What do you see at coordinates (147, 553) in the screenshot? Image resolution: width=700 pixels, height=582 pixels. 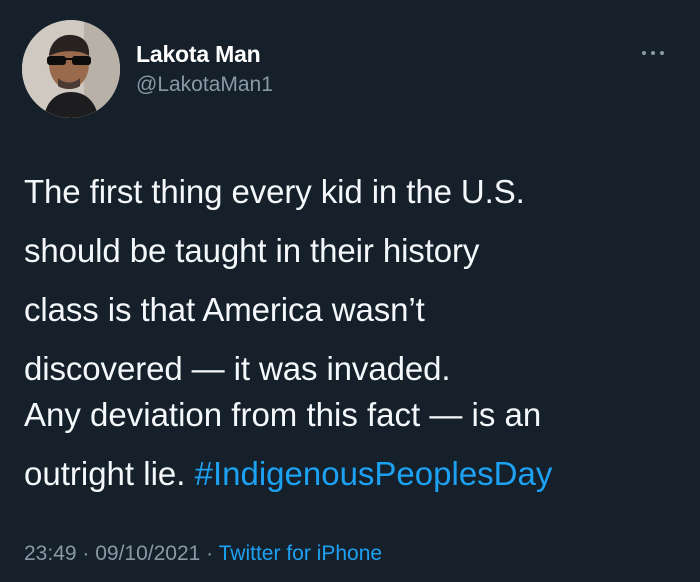 I see `tweet-date: 09/10/2021` at bounding box center [147, 553].